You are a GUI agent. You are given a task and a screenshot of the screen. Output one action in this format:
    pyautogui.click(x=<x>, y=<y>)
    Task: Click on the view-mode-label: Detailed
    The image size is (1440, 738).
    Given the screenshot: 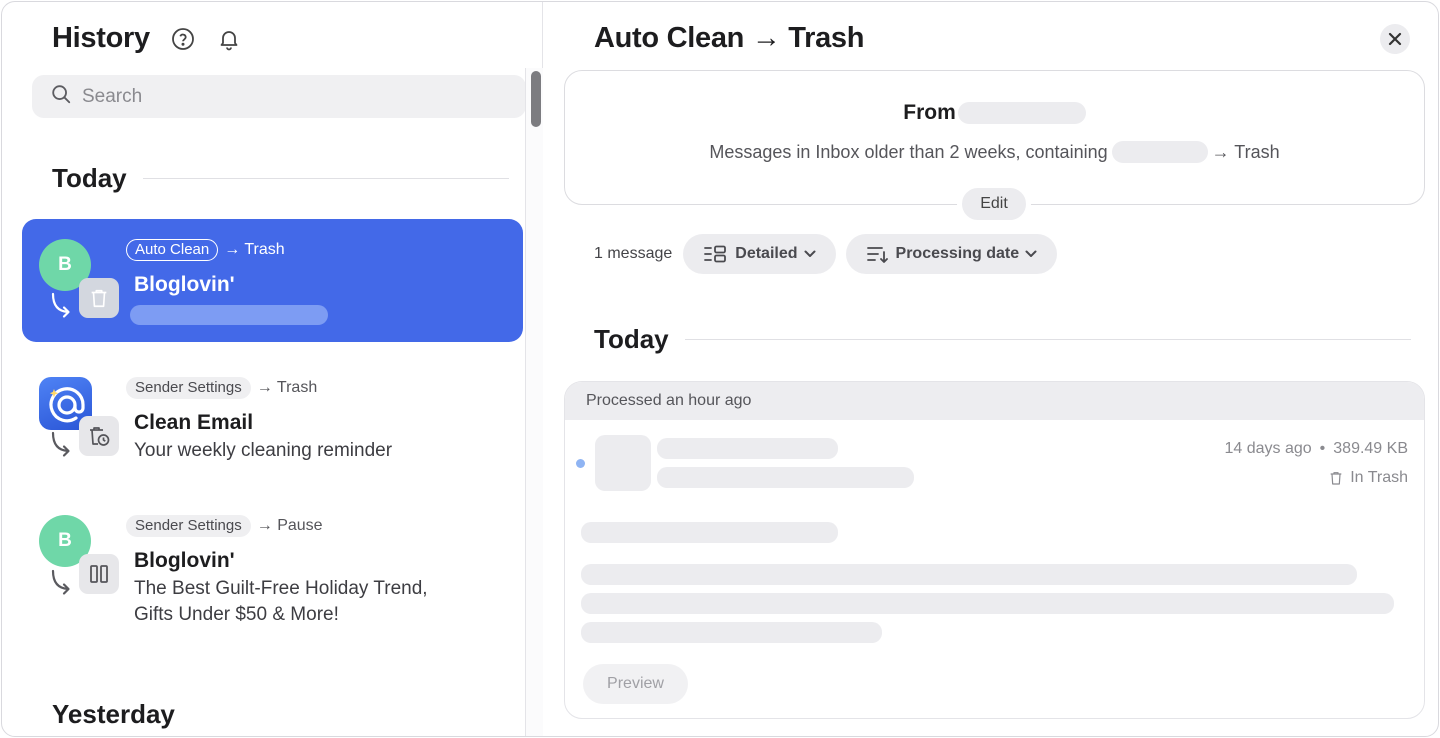 What is the action you would take?
    pyautogui.click(x=766, y=253)
    